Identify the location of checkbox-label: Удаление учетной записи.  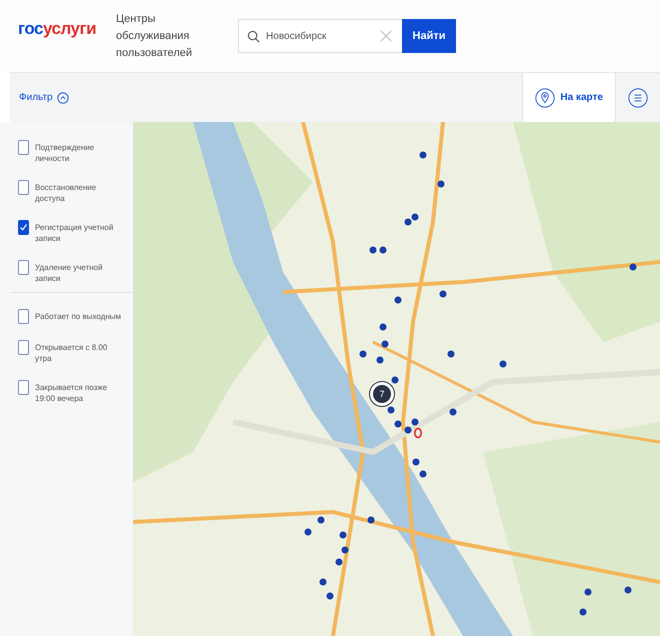
(69, 273).